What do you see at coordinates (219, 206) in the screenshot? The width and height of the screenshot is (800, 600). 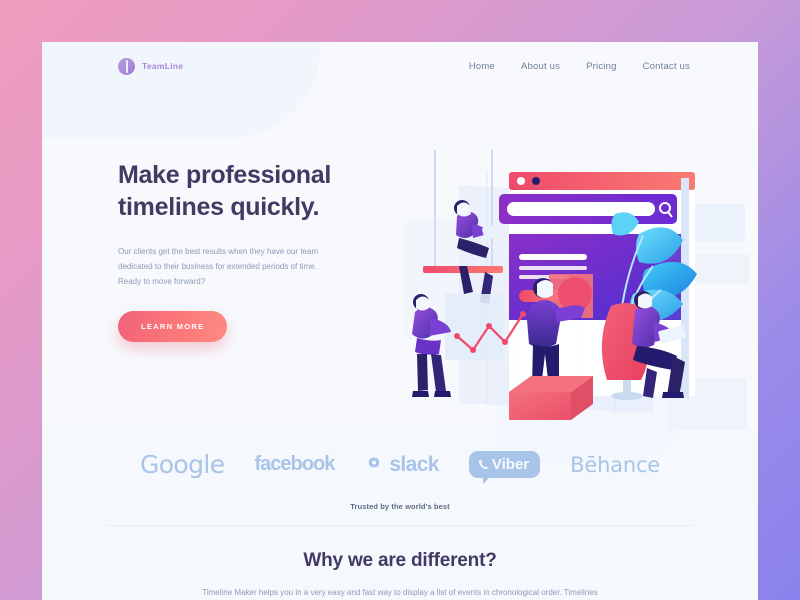 I see `hero-title-line-2: timelines quickly.` at bounding box center [219, 206].